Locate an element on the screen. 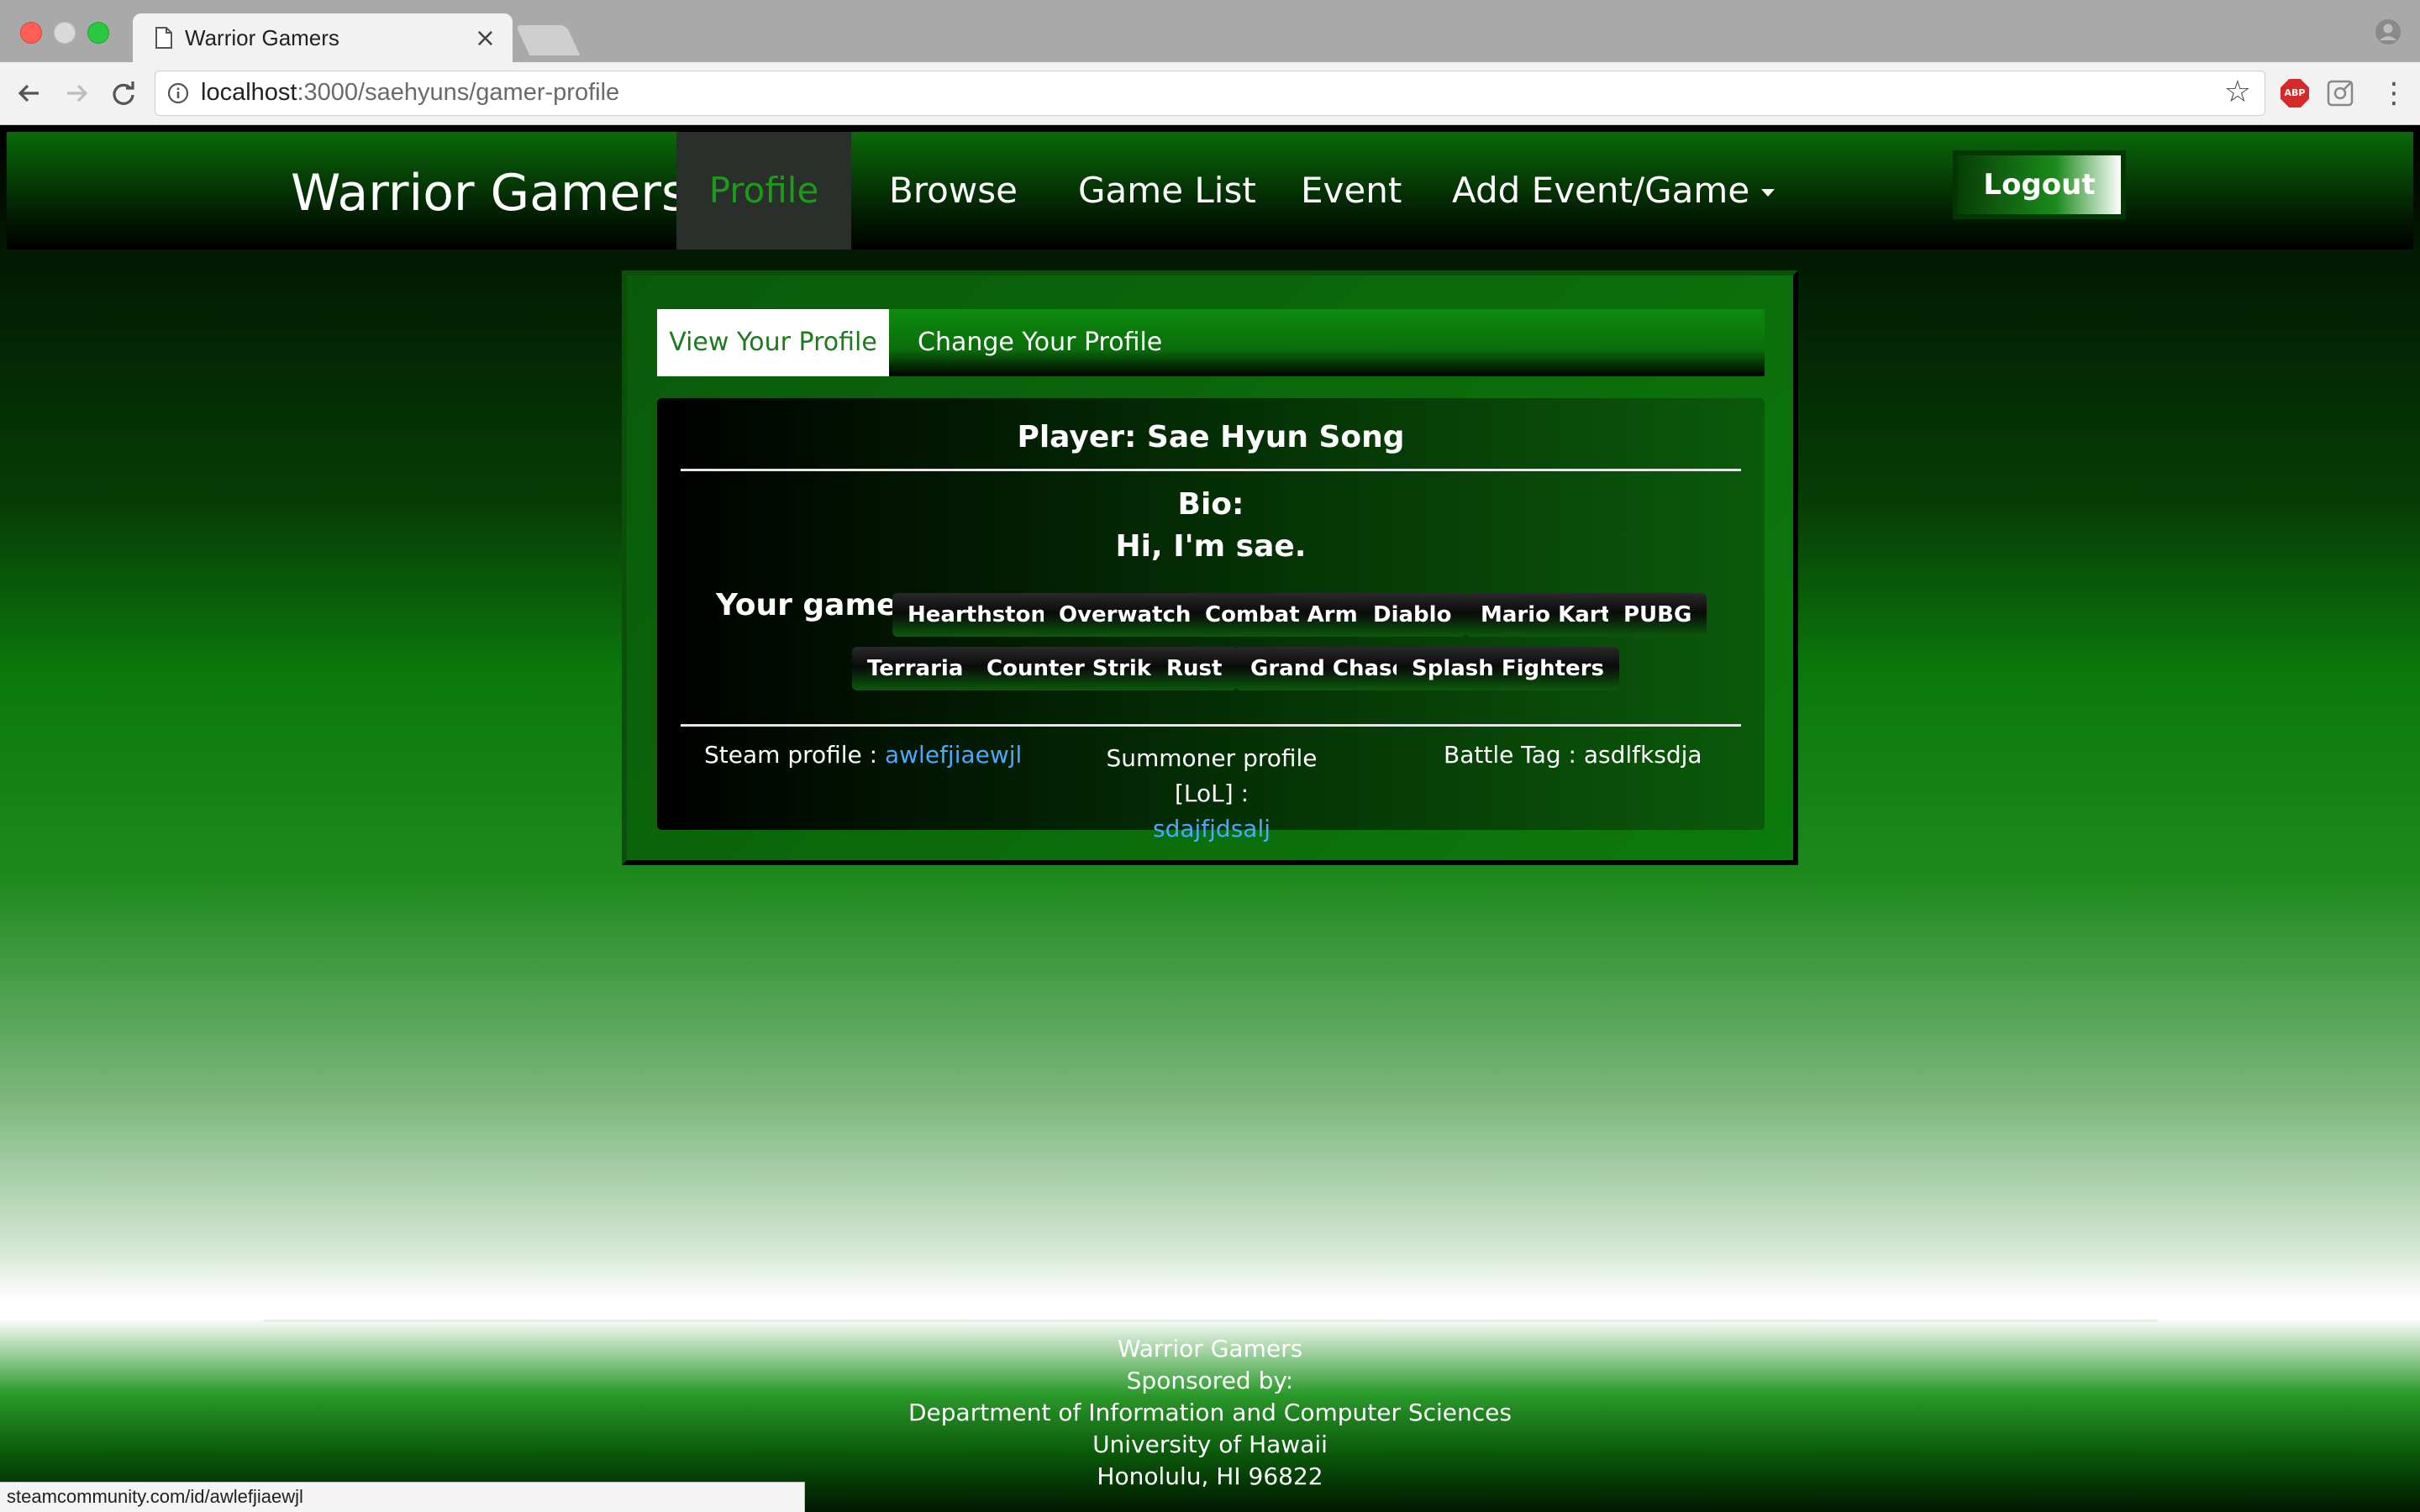  summoner-profile: Summoner profile [LoL] : sdajfjdsalj is located at coordinates (1211, 794).